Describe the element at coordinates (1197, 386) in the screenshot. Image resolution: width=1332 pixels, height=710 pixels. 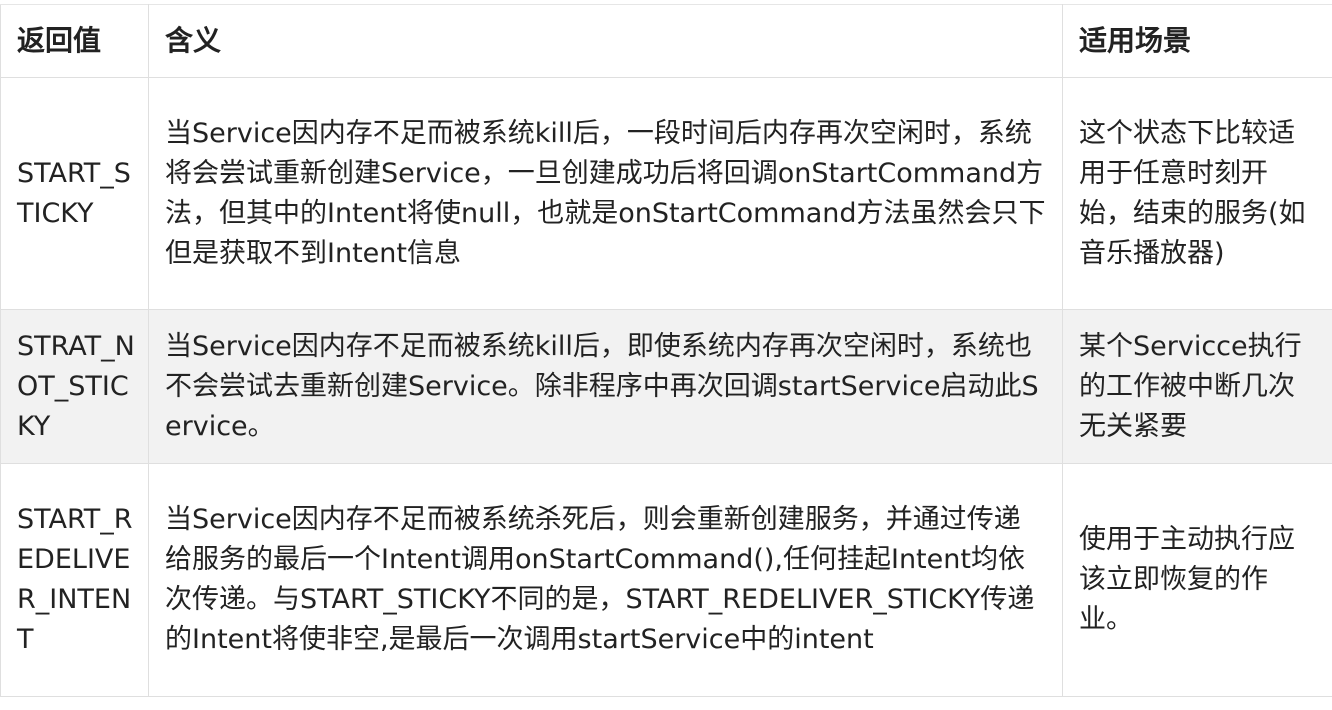
I see `scenario-cell: 某个Servicce执行的工作被中断几次无关紧要` at that location.